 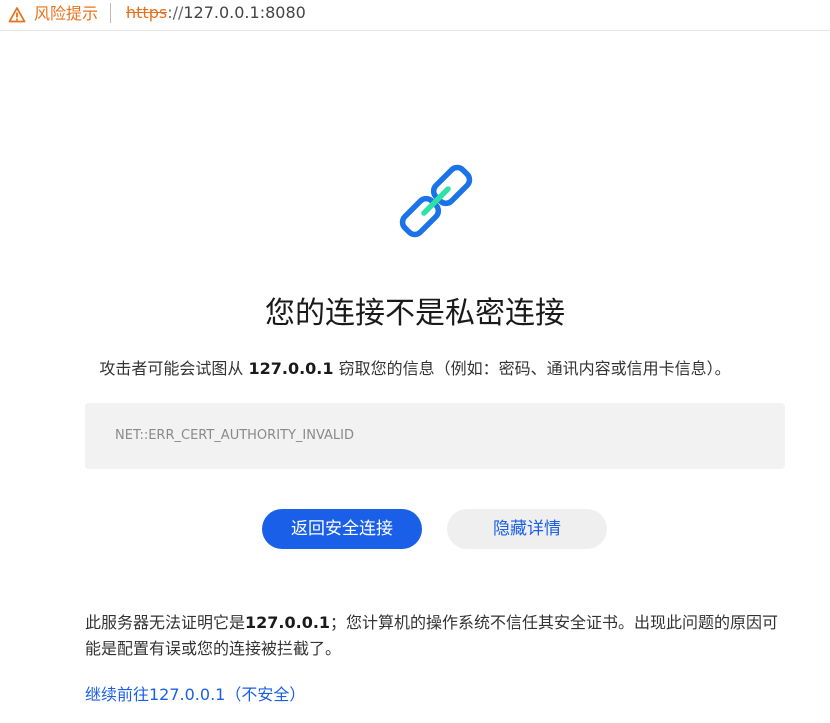 What do you see at coordinates (532, 368) in the screenshot?
I see `description-suffix: 窃取您的信息（例如：密码、通讯内容或信用卡信息）。` at bounding box center [532, 368].